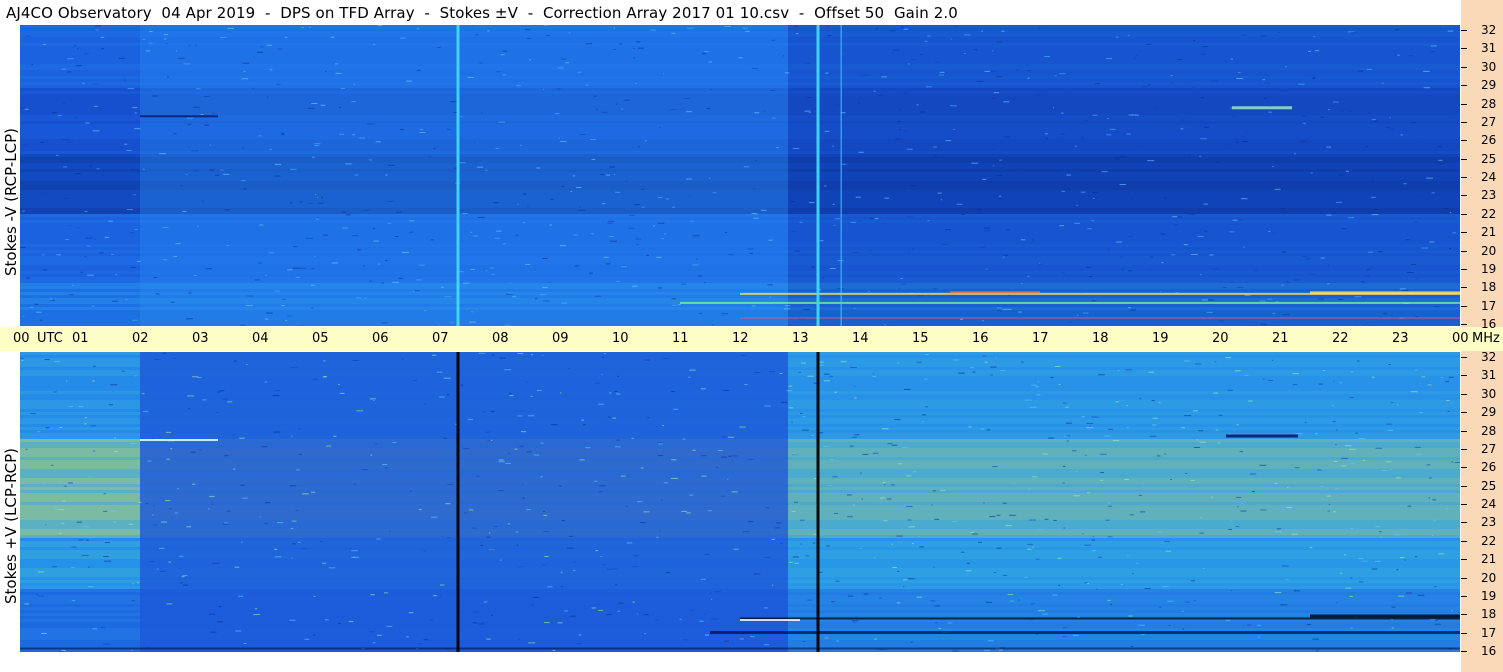  What do you see at coordinates (380, 338) in the screenshot?
I see `time-tick-label: 06` at bounding box center [380, 338].